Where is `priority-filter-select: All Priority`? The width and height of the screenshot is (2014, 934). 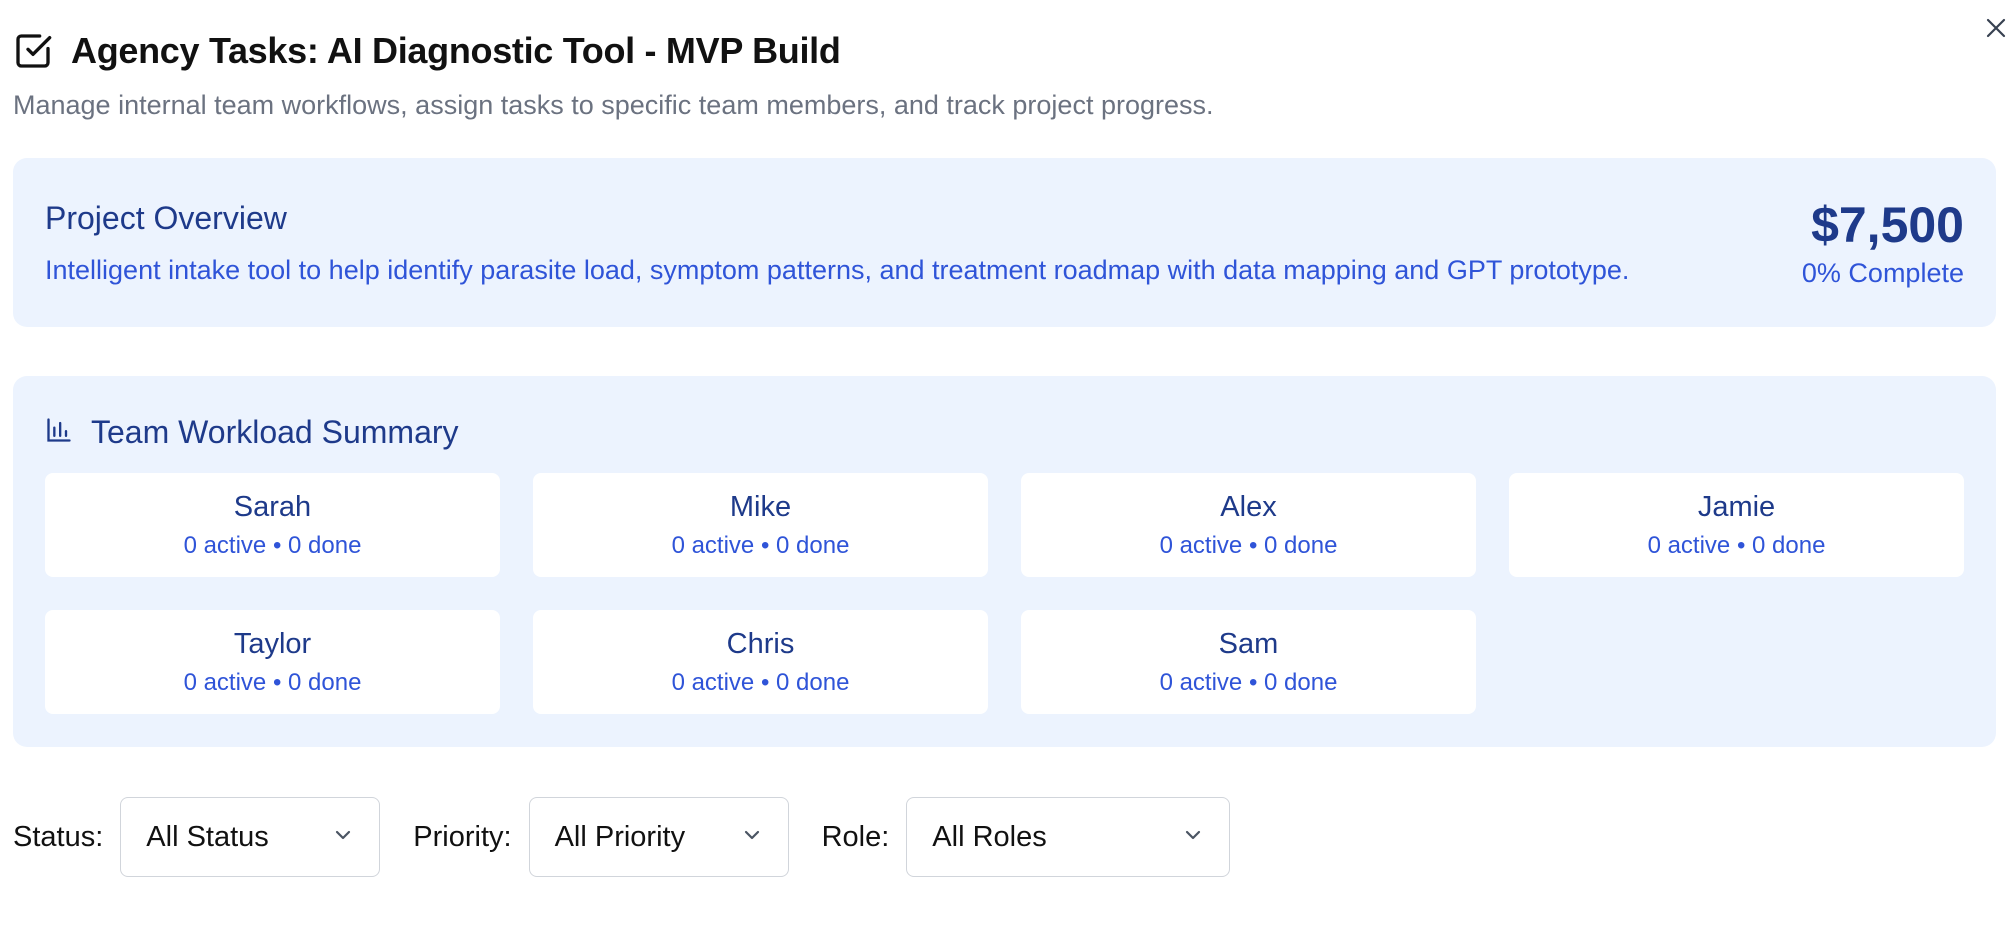 priority-filter-select: All Priority is located at coordinates (658, 837).